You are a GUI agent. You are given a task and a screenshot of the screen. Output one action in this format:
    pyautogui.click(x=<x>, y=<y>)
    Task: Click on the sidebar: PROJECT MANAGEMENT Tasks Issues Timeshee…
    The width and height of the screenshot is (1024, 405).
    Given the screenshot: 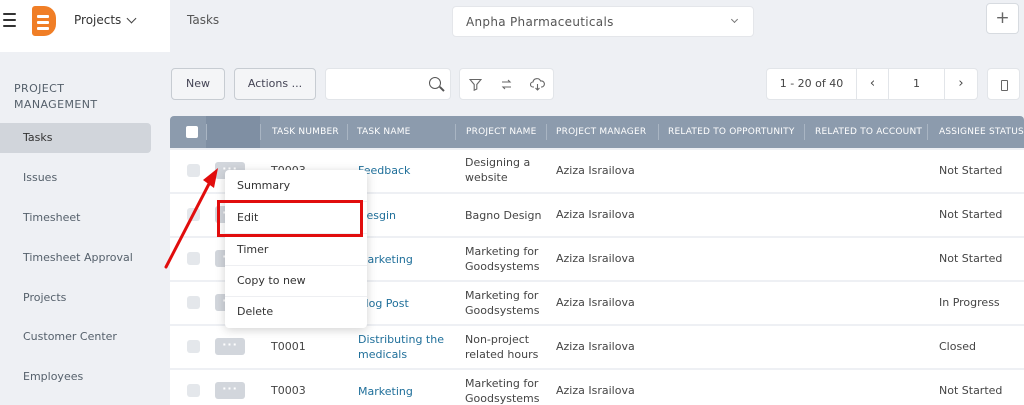 What is the action you would take?
    pyautogui.click(x=85, y=228)
    